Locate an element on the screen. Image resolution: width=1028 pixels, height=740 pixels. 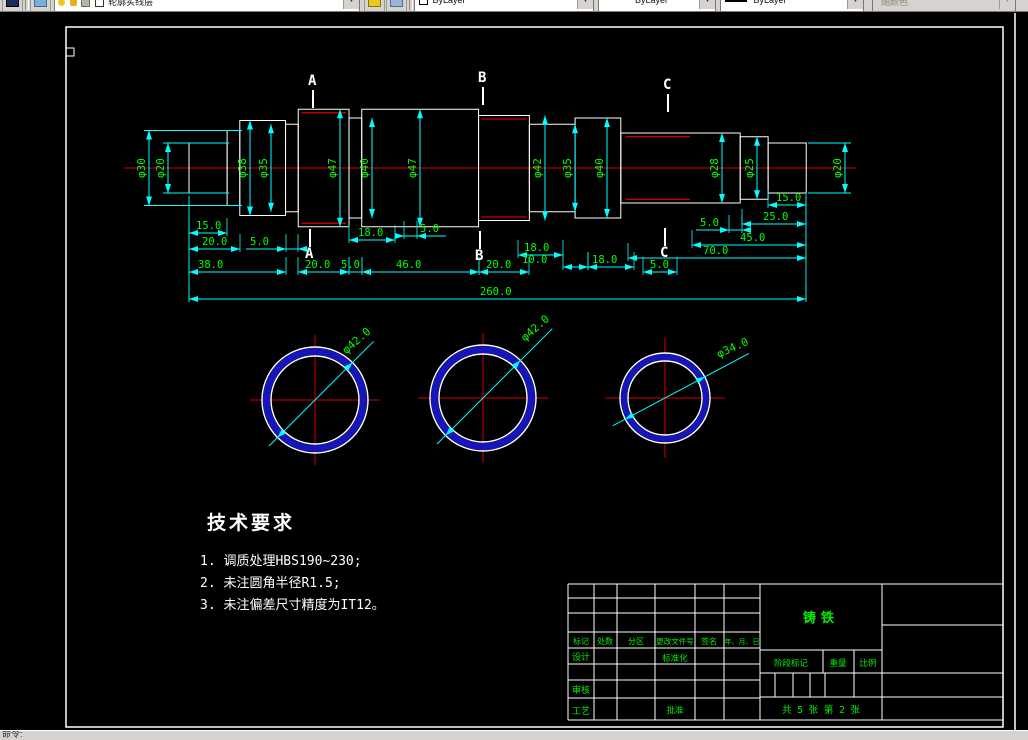
title-cell-approve: 批准 is located at coordinates (675, 710).